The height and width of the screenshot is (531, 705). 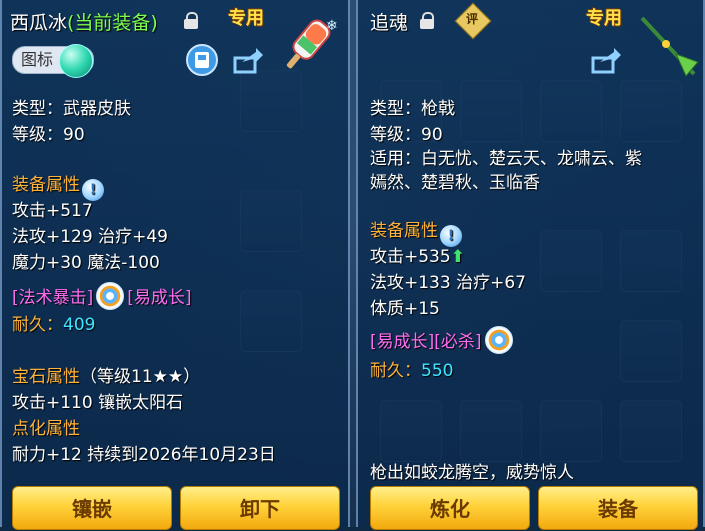 I want to click on arrow-up-icon: ⬆, so click(x=457, y=257).